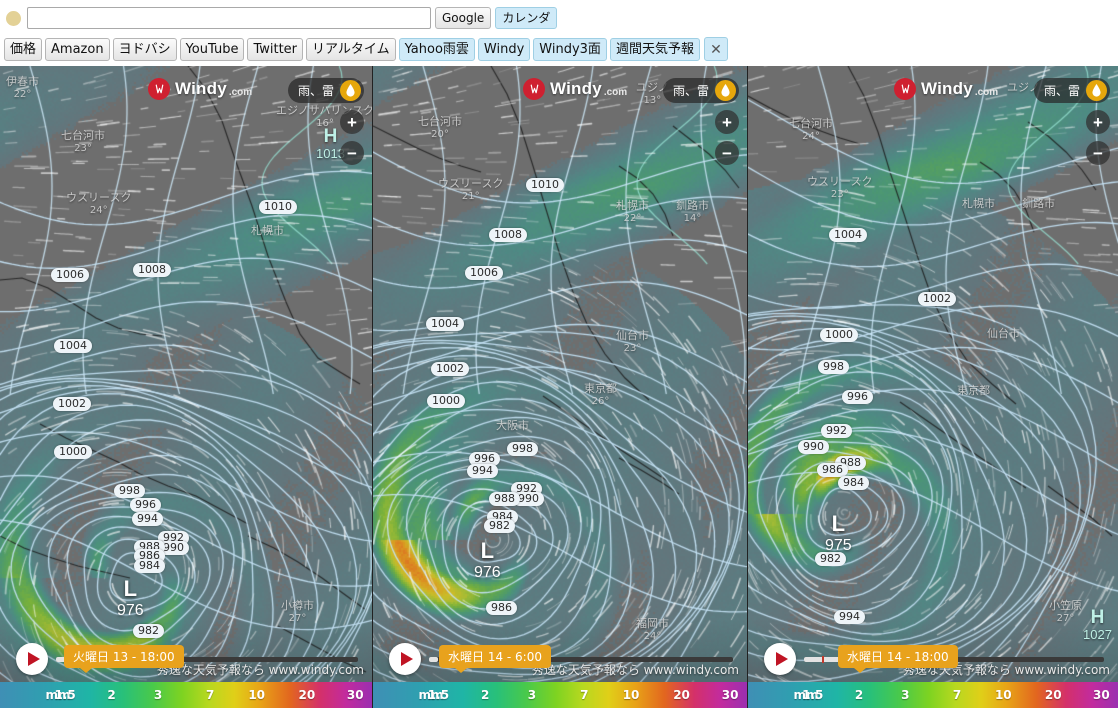 This screenshot has height=708, width=1118. What do you see at coordinates (654, 49) in the screenshot?
I see `bookmark-10: 週間天気予報` at bounding box center [654, 49].